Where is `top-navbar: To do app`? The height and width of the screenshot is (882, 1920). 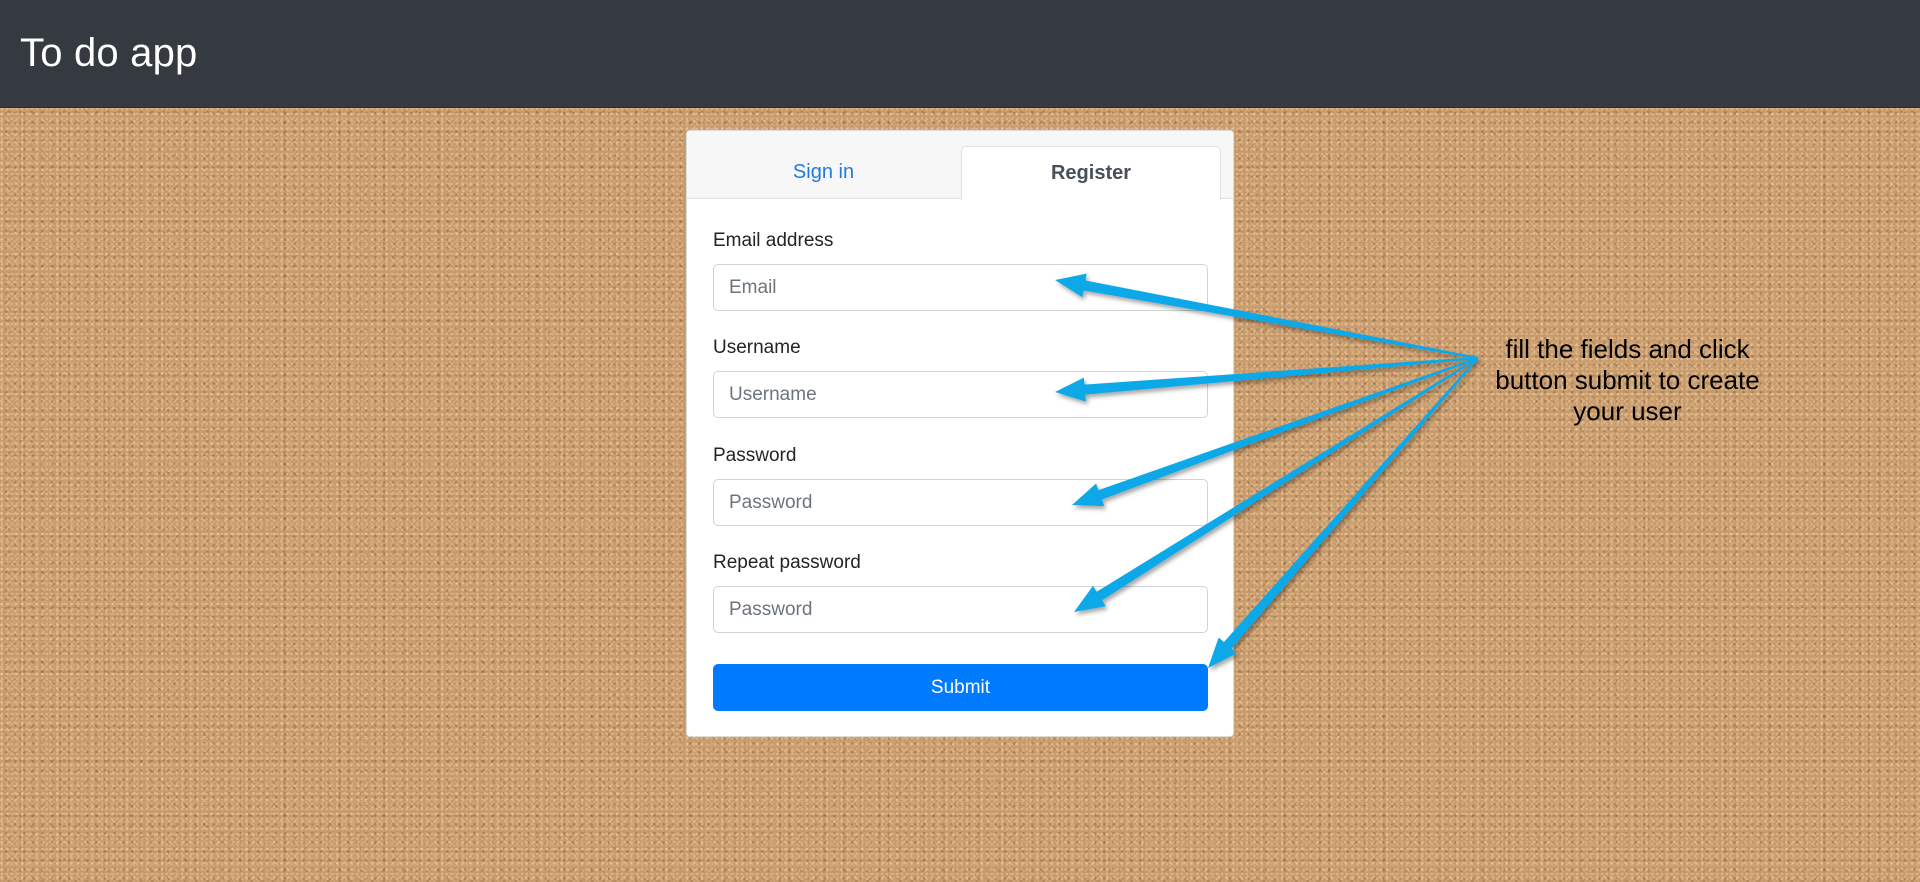 top-navbar: To do app is located at coordinates (960, 54).